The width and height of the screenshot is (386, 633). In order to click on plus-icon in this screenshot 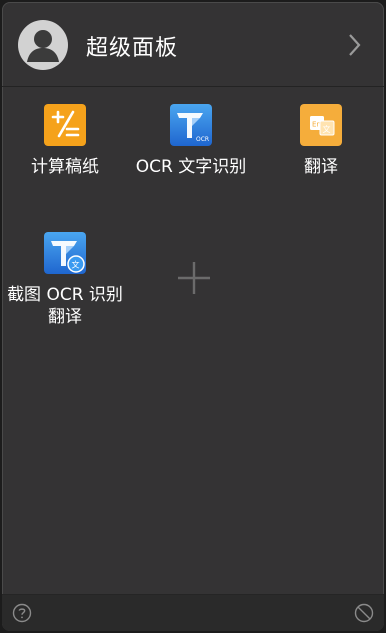, I will do `click(194, 278)`.